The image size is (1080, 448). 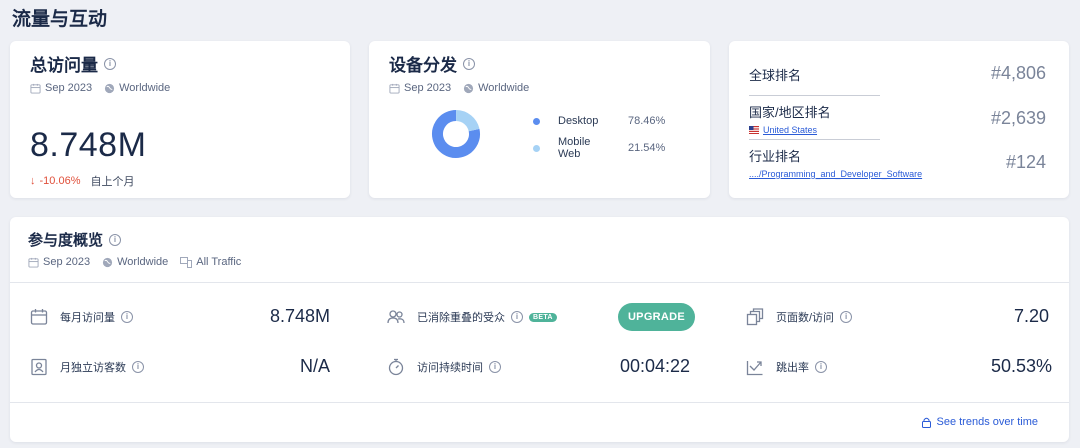 I want to click on engagement-title: 参与度概览 i, so click(x=539, y=239).